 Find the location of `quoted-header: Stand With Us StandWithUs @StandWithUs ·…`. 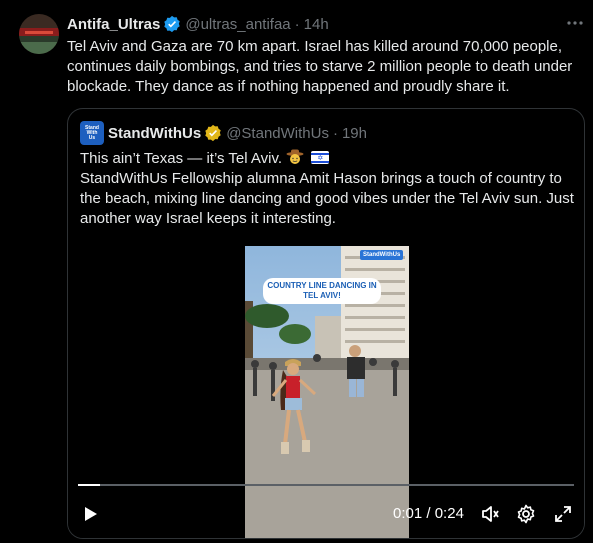

quoted-header: Stand With Us StandWithUs @StandWithUs ·… is located at coordinates (223, 133).